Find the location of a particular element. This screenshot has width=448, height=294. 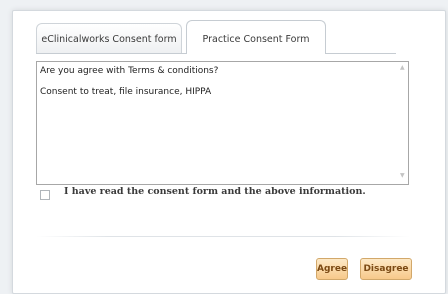

consent-text-line-2: Consent to treat, file insurance, HIPPA is located at coordinates (126, 92).